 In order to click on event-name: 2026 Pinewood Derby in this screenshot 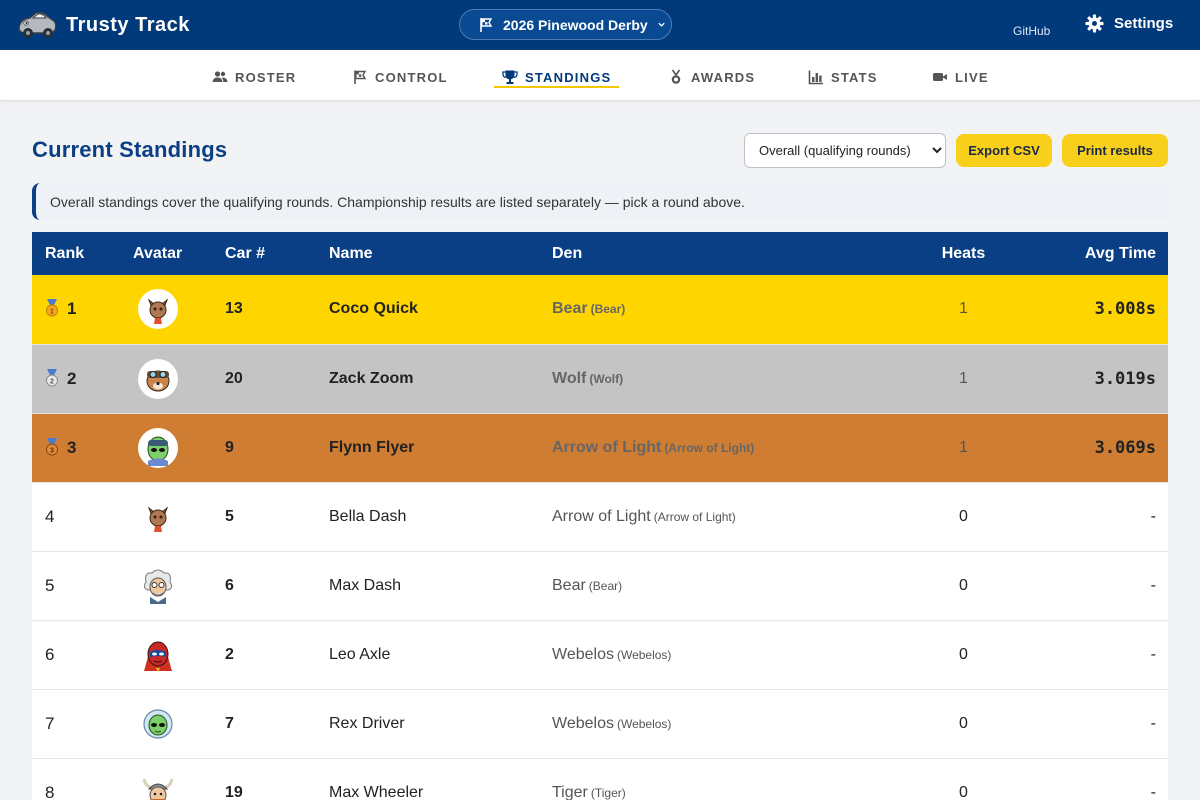, I will do `click(575, 24)`.